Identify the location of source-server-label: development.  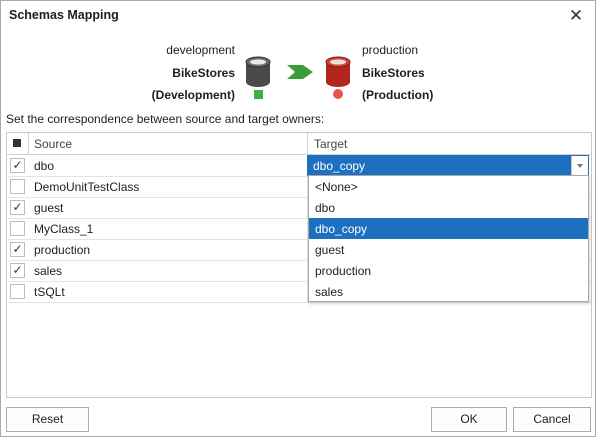
(200, 50).